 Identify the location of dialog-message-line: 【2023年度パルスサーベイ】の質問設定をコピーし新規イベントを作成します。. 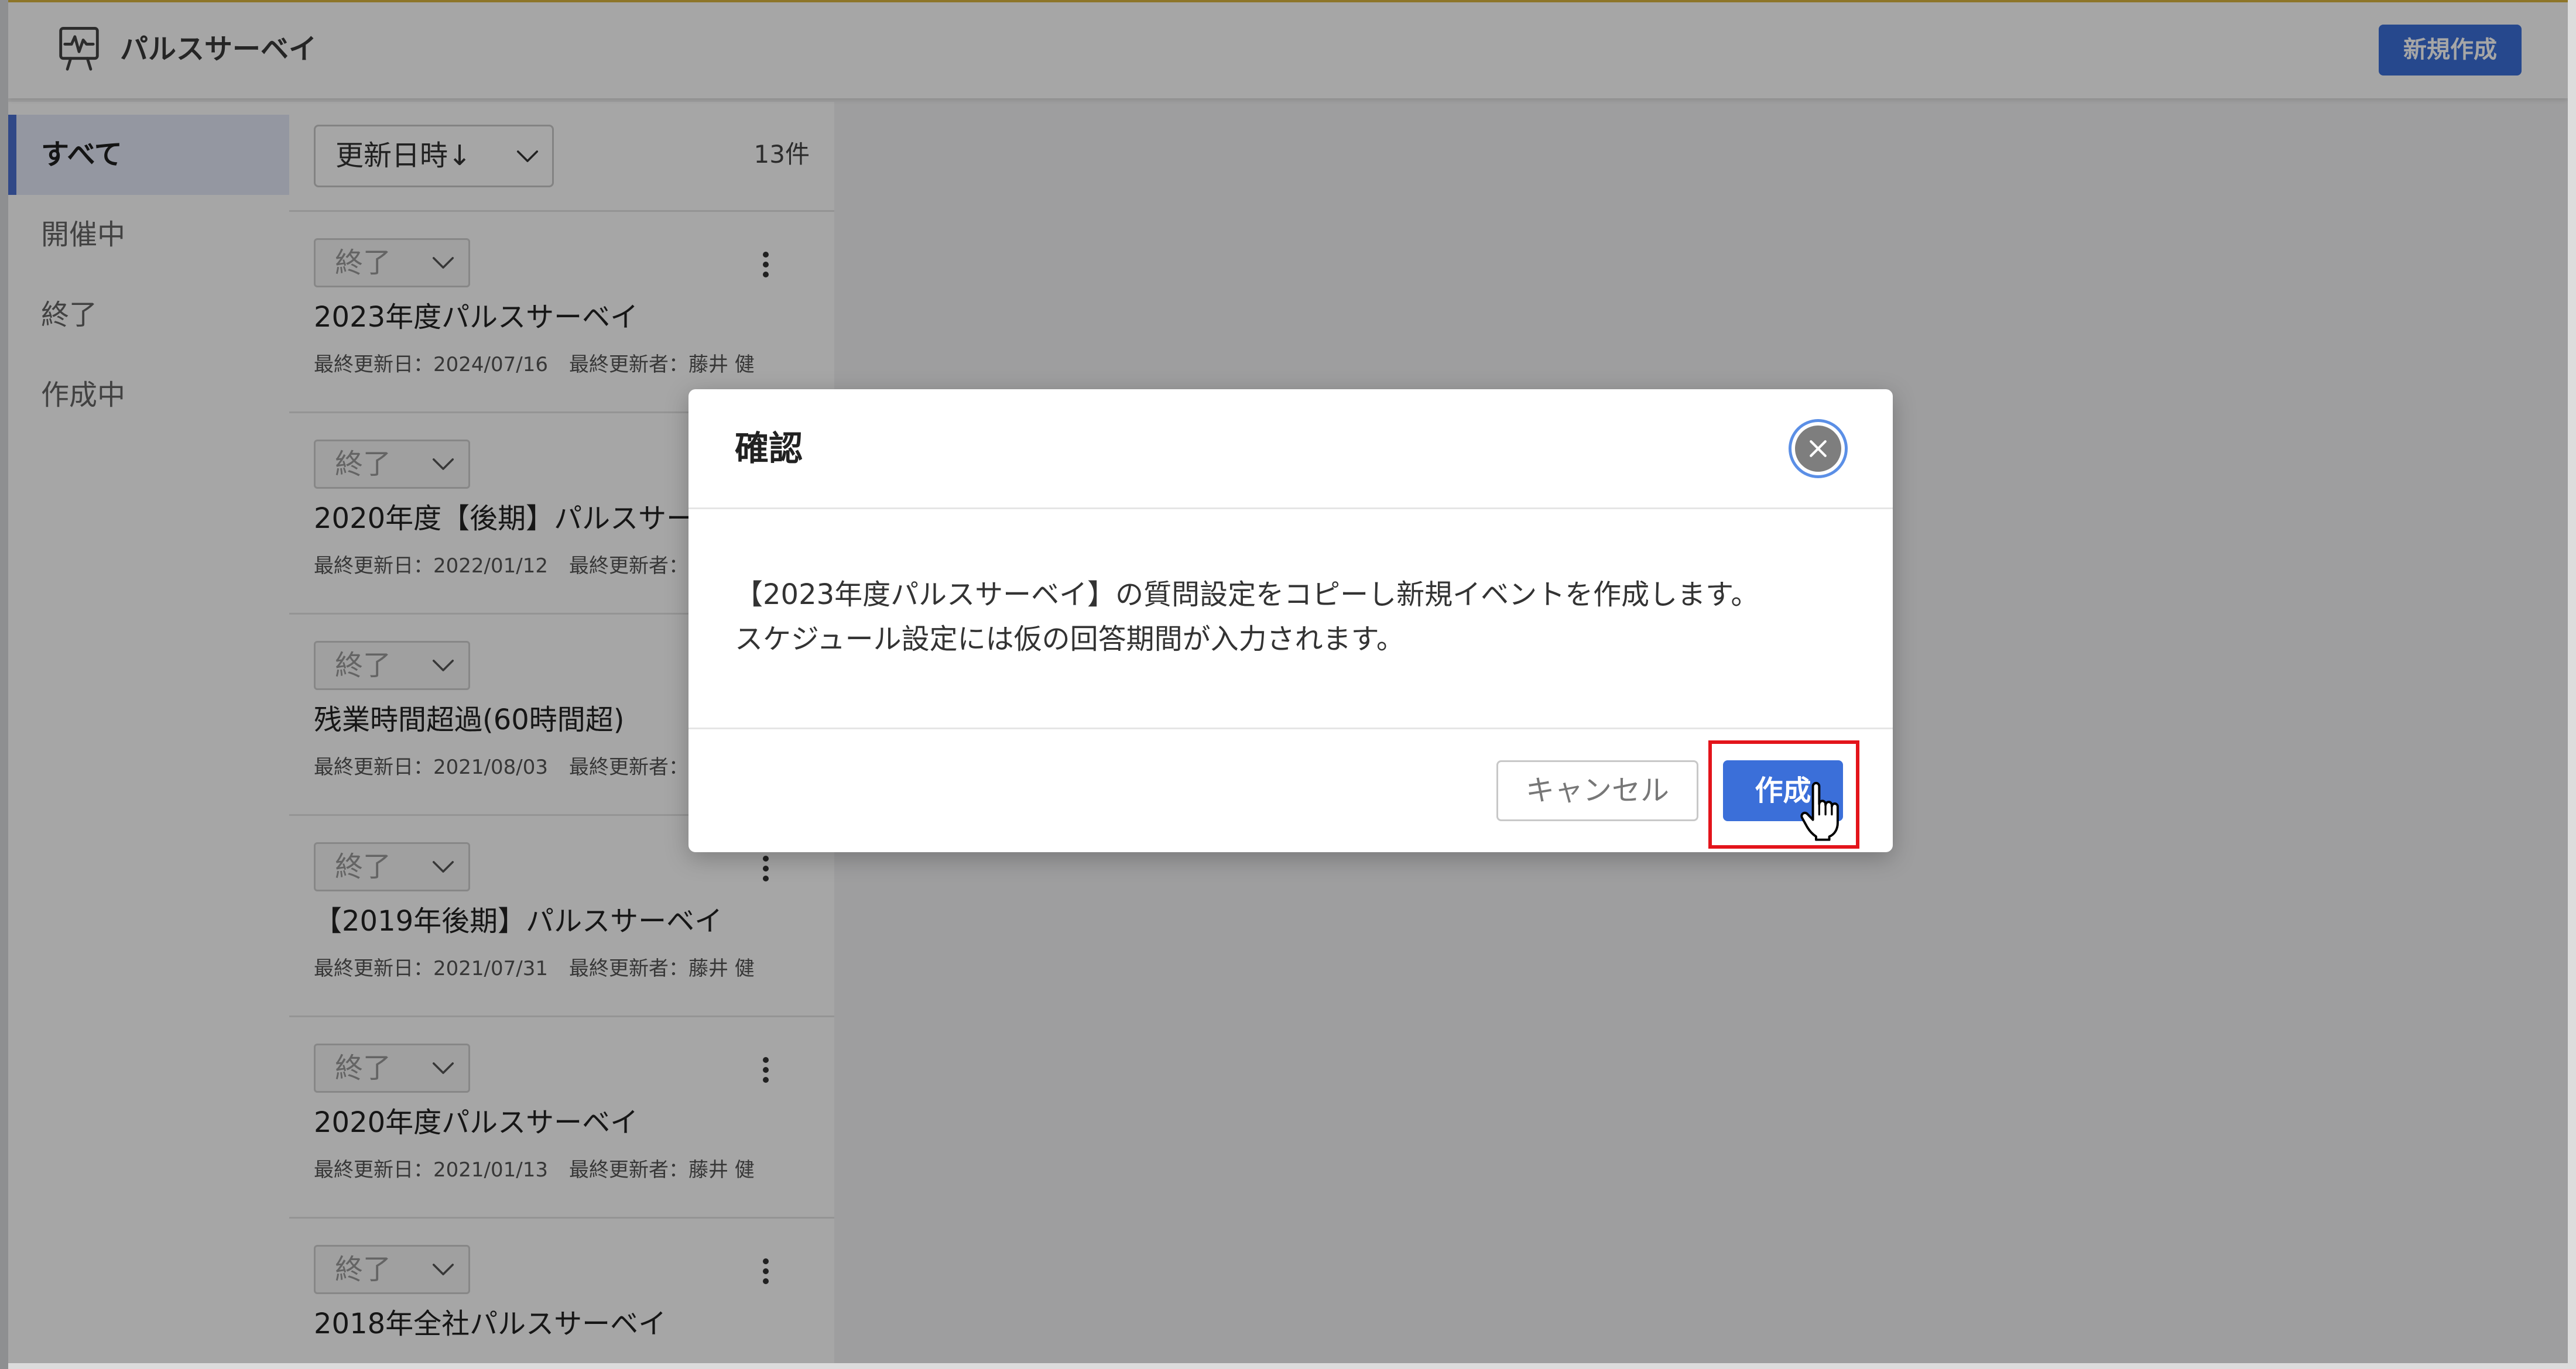
(1247, 594).